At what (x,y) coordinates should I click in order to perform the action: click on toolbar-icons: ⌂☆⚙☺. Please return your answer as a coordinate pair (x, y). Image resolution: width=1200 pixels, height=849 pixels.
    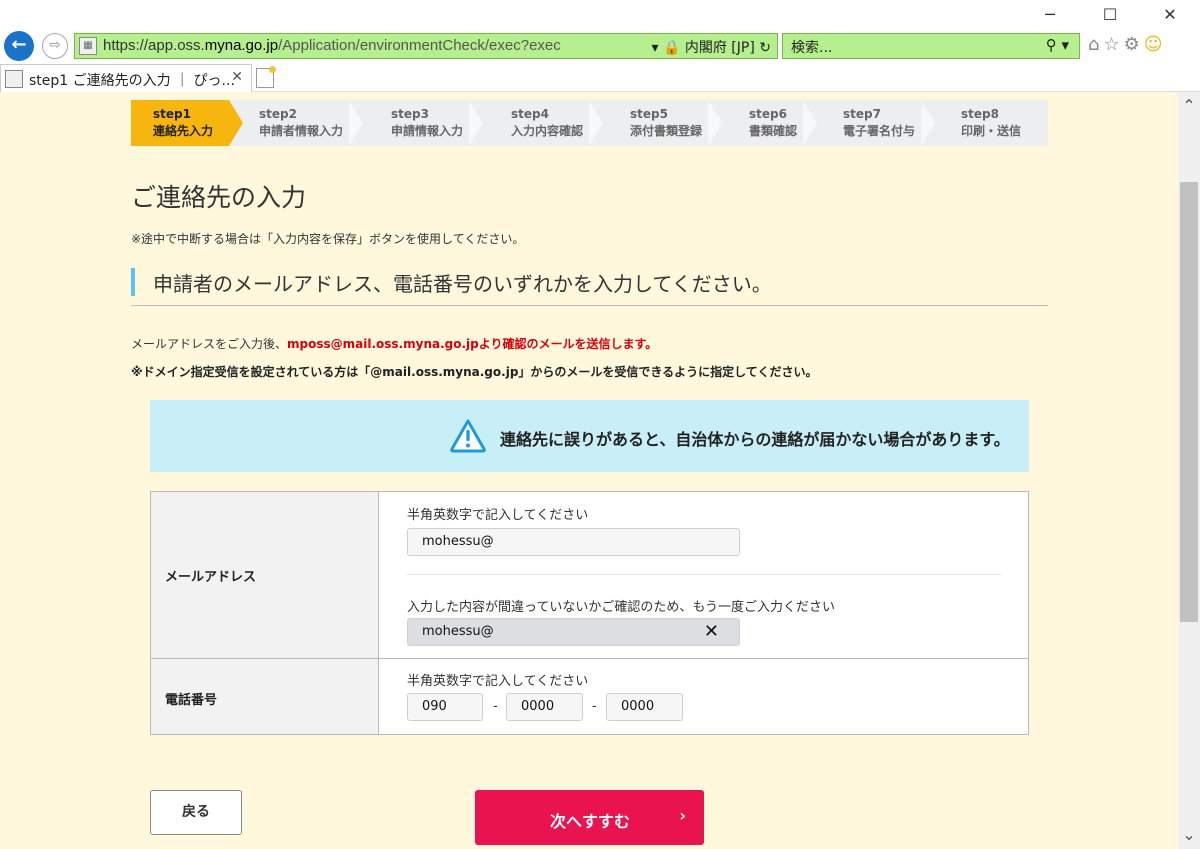
    Looking at the image, I should click on (1127, 44).